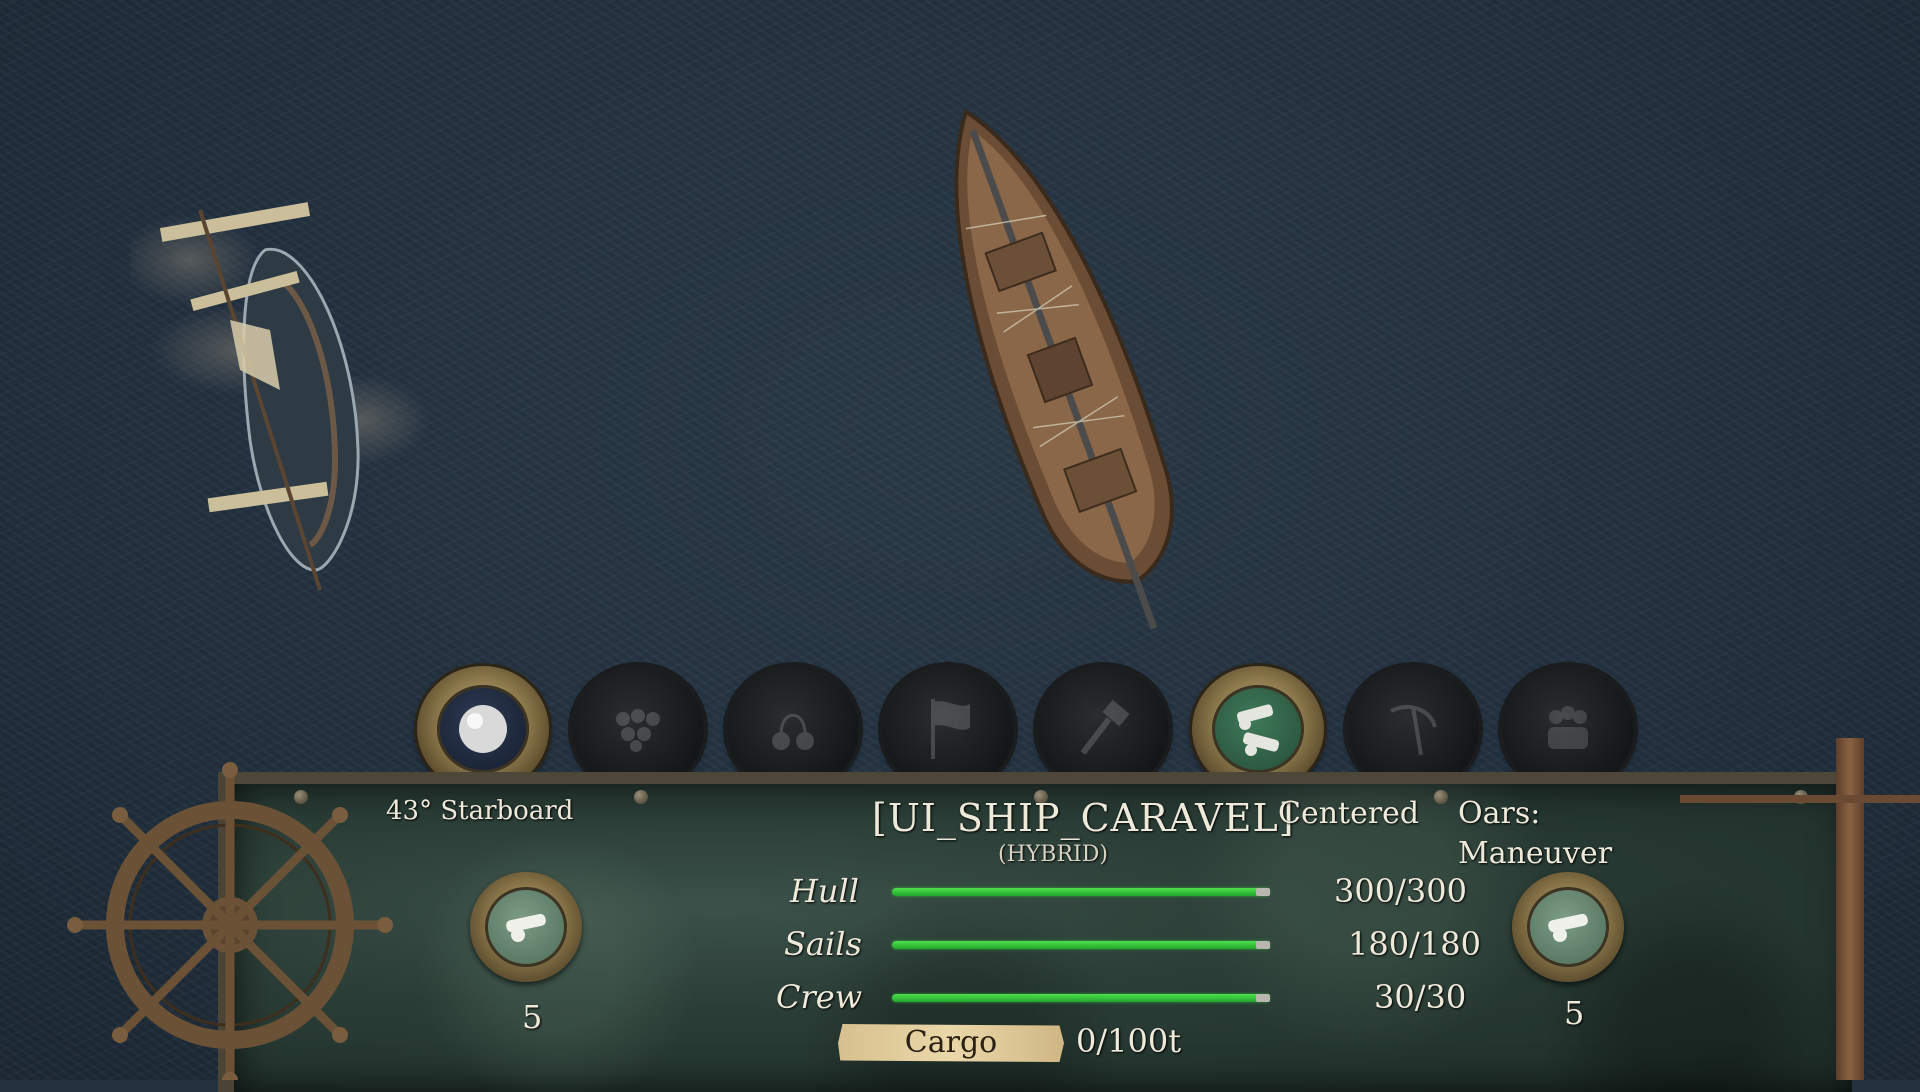 The image size is (1920, 1092). What do you see at coordinates (1258, 730) in the screenshot?
I see `cannons-icon` at bounding box center [1258, 730].